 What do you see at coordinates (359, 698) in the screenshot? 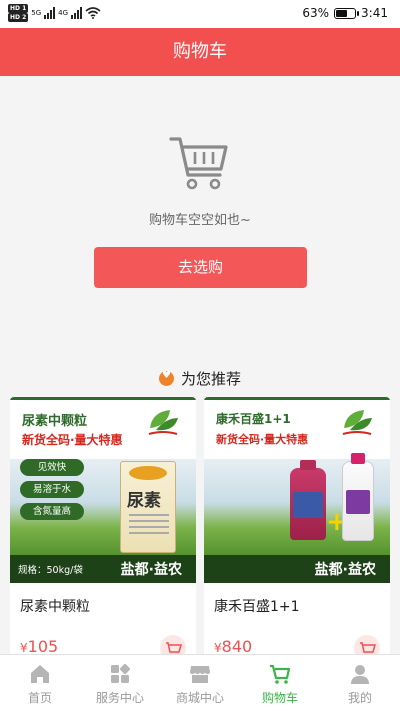
I see `tab-label: 我的` at bounding box center [359, 698].